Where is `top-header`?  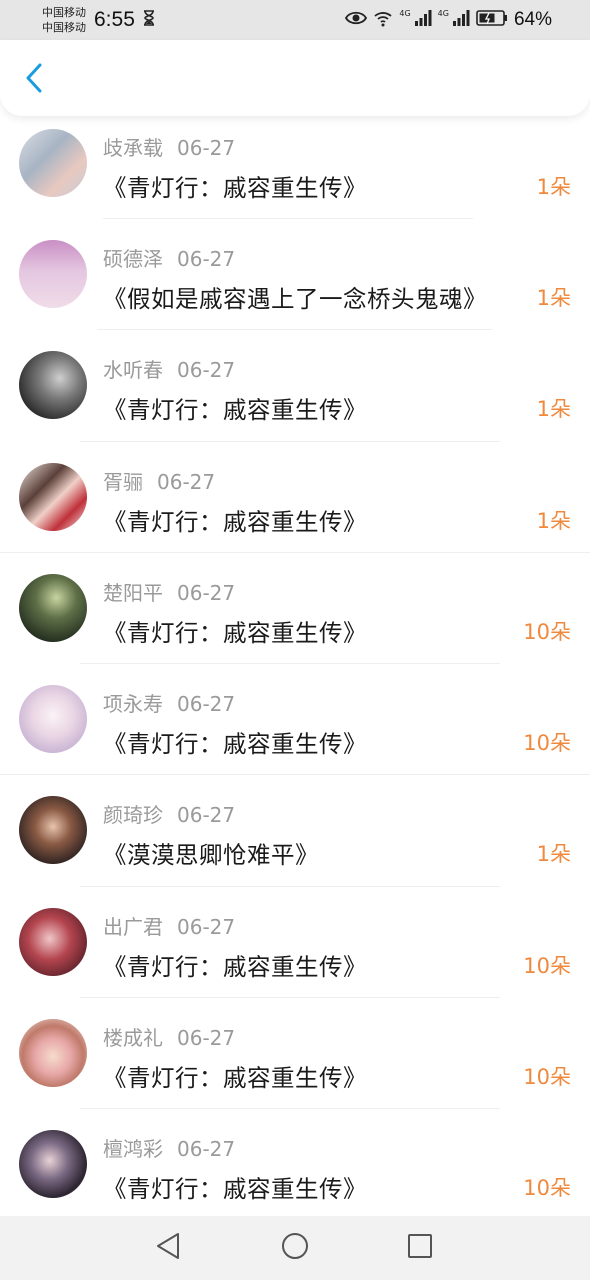
top-header is located at coordinates (295, 78).